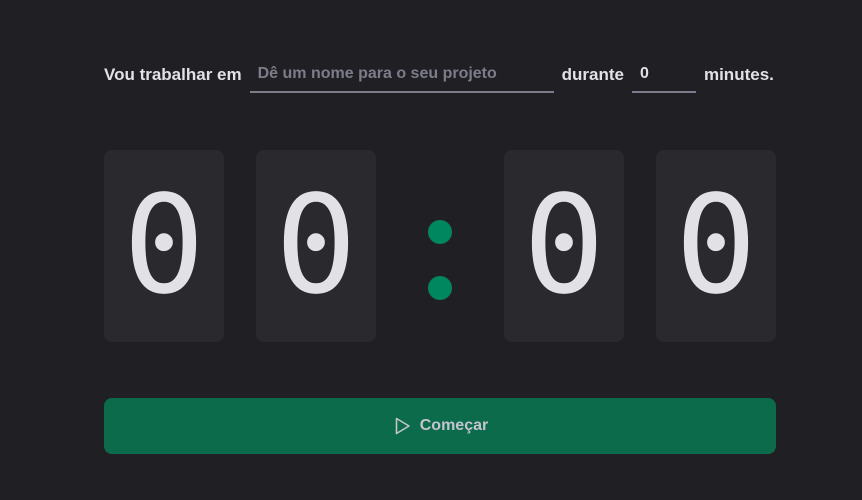  What do you see at coordinates (592, 74) in the screenshot?
I see `during-label: durante` at bounding box center [592, 74].